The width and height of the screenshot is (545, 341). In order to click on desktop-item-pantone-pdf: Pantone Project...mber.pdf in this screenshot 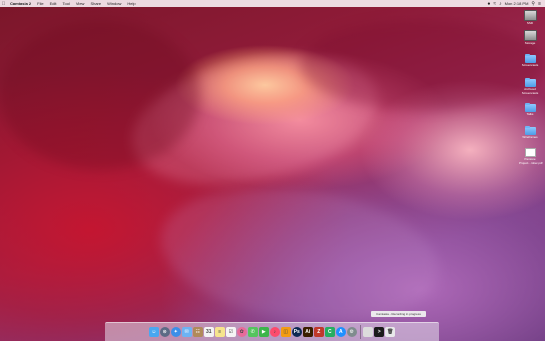, I will do `click(531, 156)`.